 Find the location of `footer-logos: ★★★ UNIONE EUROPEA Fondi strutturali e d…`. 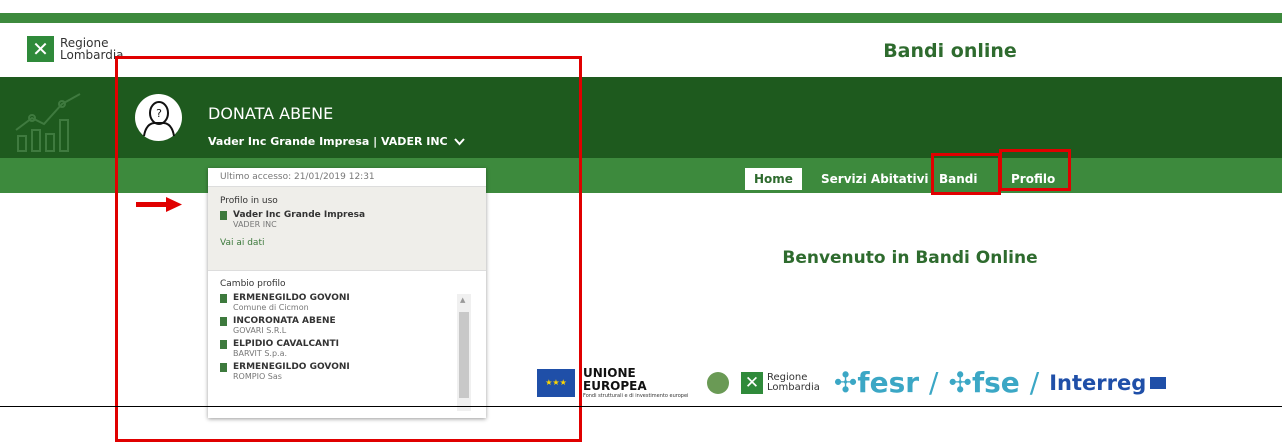

footer-logos: ★★★ UNIONE EUROPEA Fondi strutturali e d… is located at coordinates (909, 382).